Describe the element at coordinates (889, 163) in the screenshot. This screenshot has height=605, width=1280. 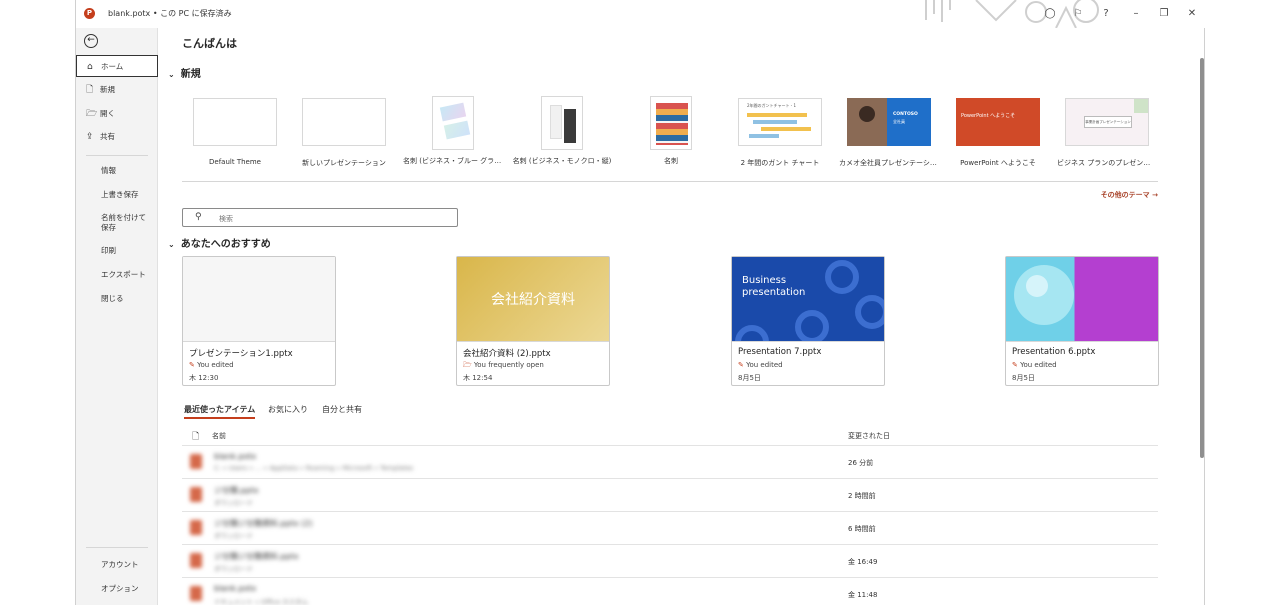
I see `template-label: カメオ全社員プレゼンテーション` at that location.